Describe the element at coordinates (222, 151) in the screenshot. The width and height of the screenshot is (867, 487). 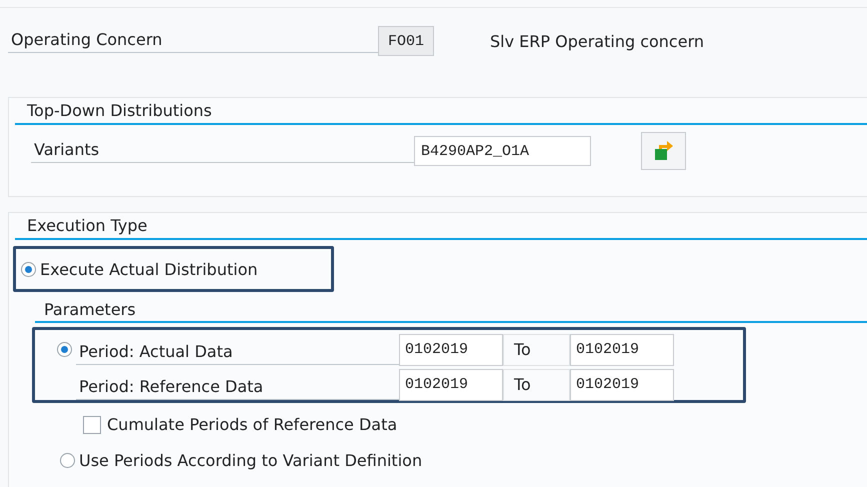
I see `field-label: Variants` at that location.